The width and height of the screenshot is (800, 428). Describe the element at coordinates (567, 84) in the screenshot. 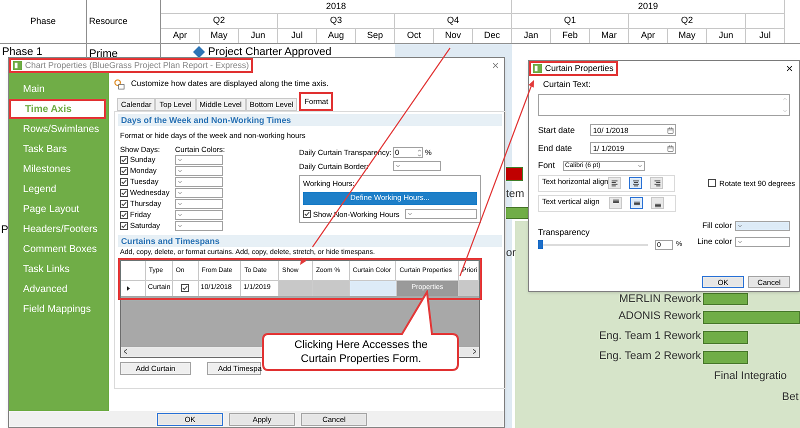

I see `curtain-text-label: Curtain Text:` at that location.